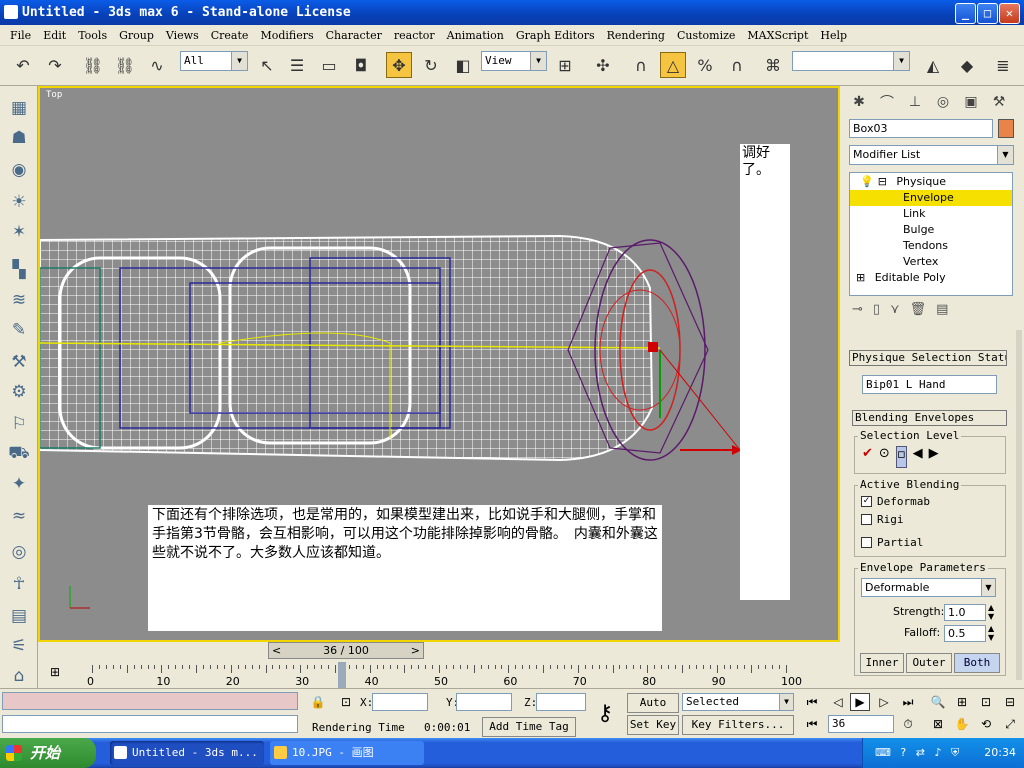 Image resolution: width=1024 pixels, height=768 pixels. Describe the element at coordinates (636, 35) in the screenshot. I see `menu-rendering: Rendering` at that location.